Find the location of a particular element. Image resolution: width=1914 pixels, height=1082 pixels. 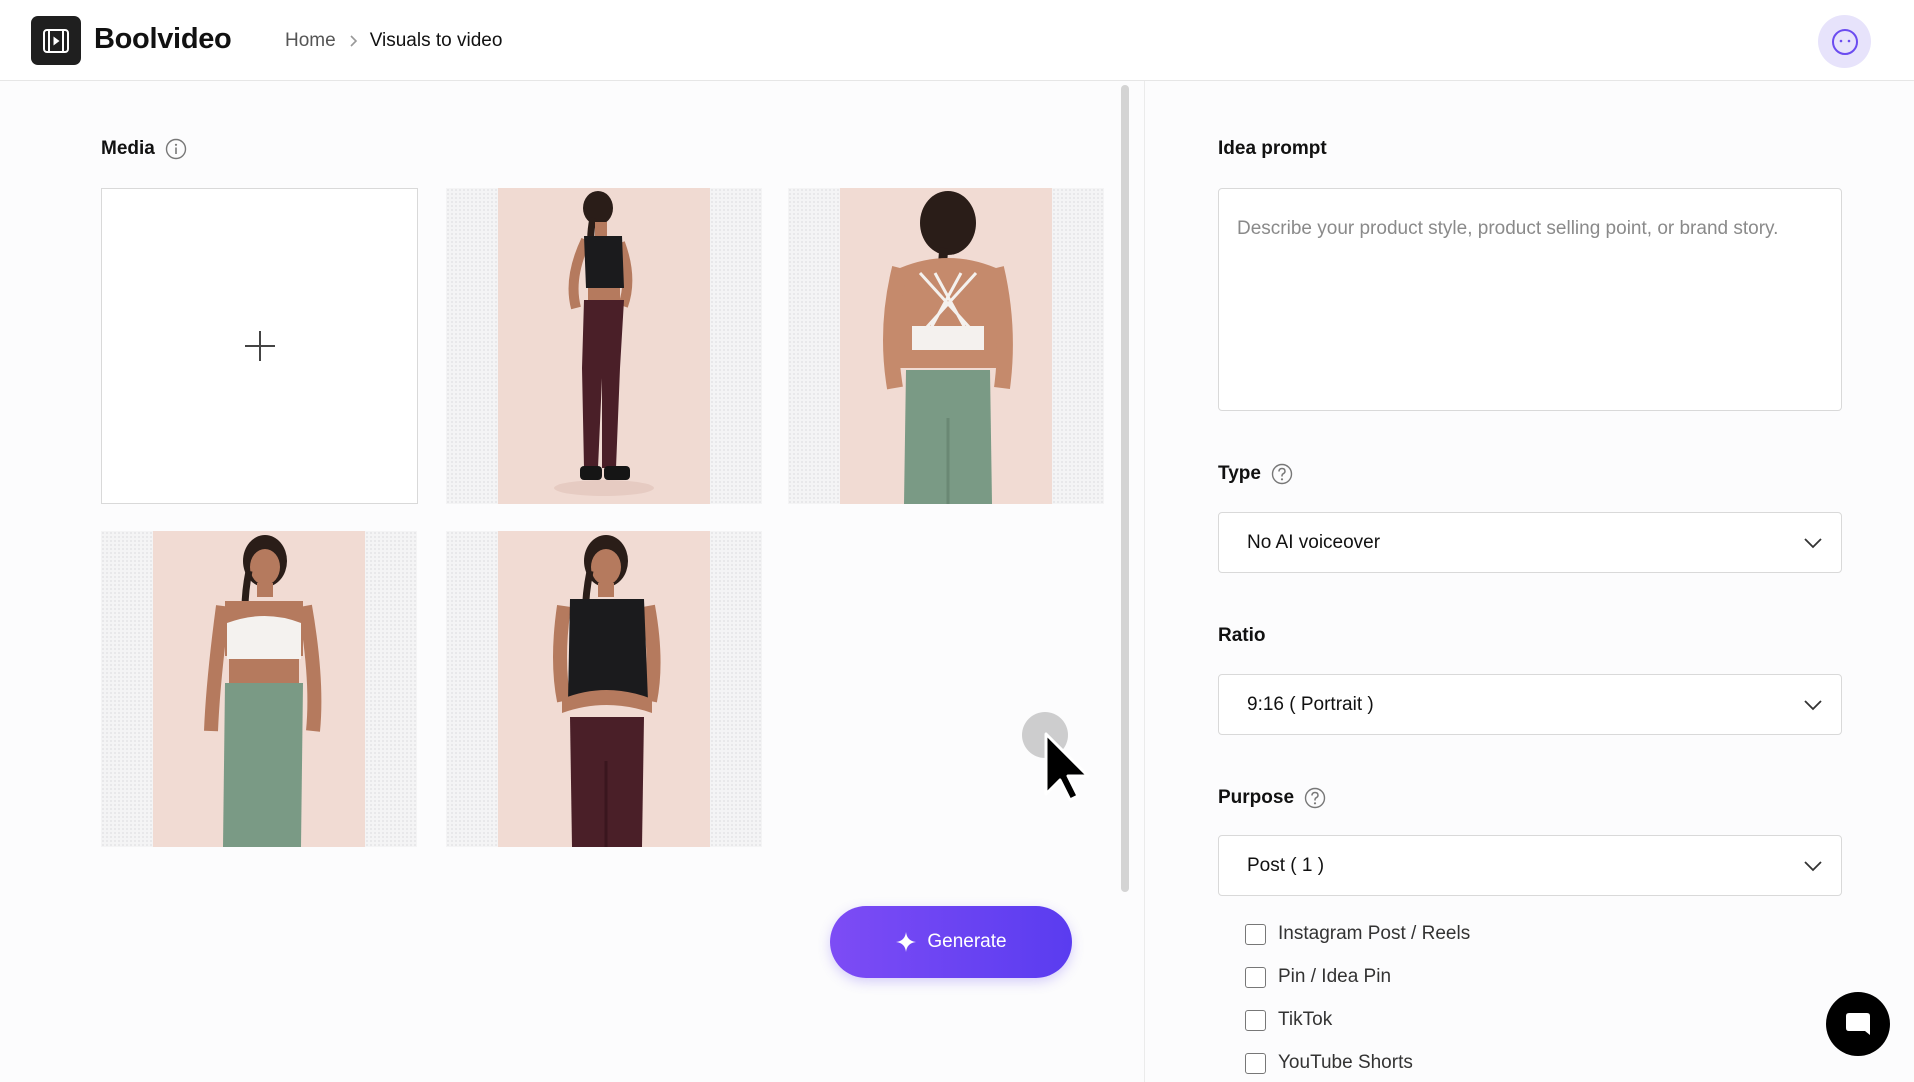

idea-prompt-section-label: Idea prompt is located at coordinates (1272, 149).